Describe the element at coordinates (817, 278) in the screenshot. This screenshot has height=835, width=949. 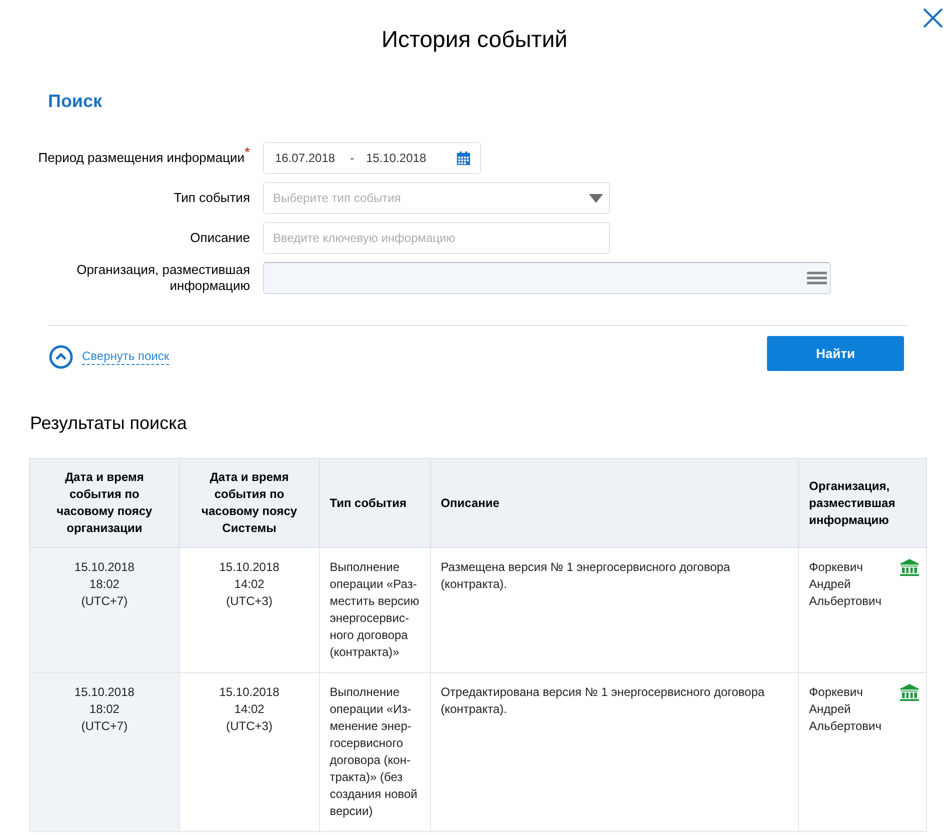
I see `menu-icon` at that location.